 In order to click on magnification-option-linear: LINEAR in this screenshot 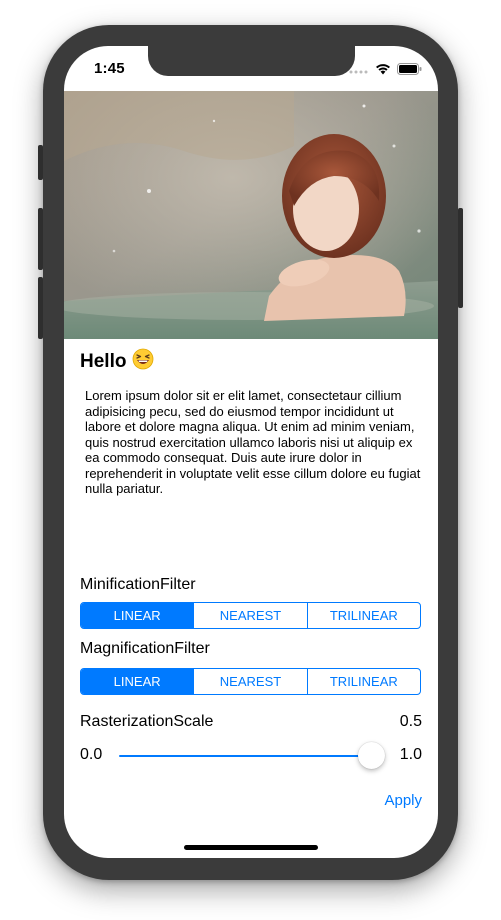, I will do `click(137, 681)`.